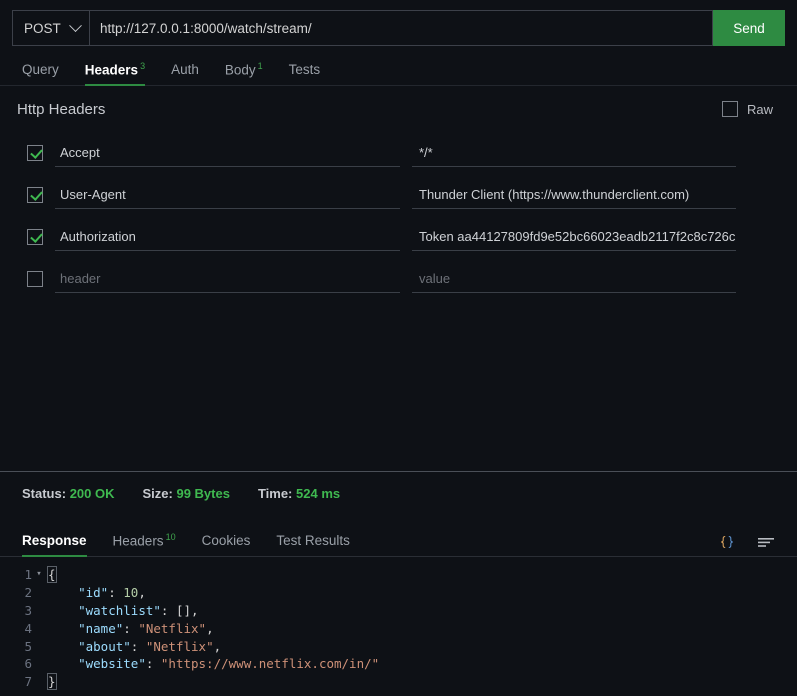 The image size is (797, 696). I want to click on tab-test-results: Test Results, so click(313, 544).